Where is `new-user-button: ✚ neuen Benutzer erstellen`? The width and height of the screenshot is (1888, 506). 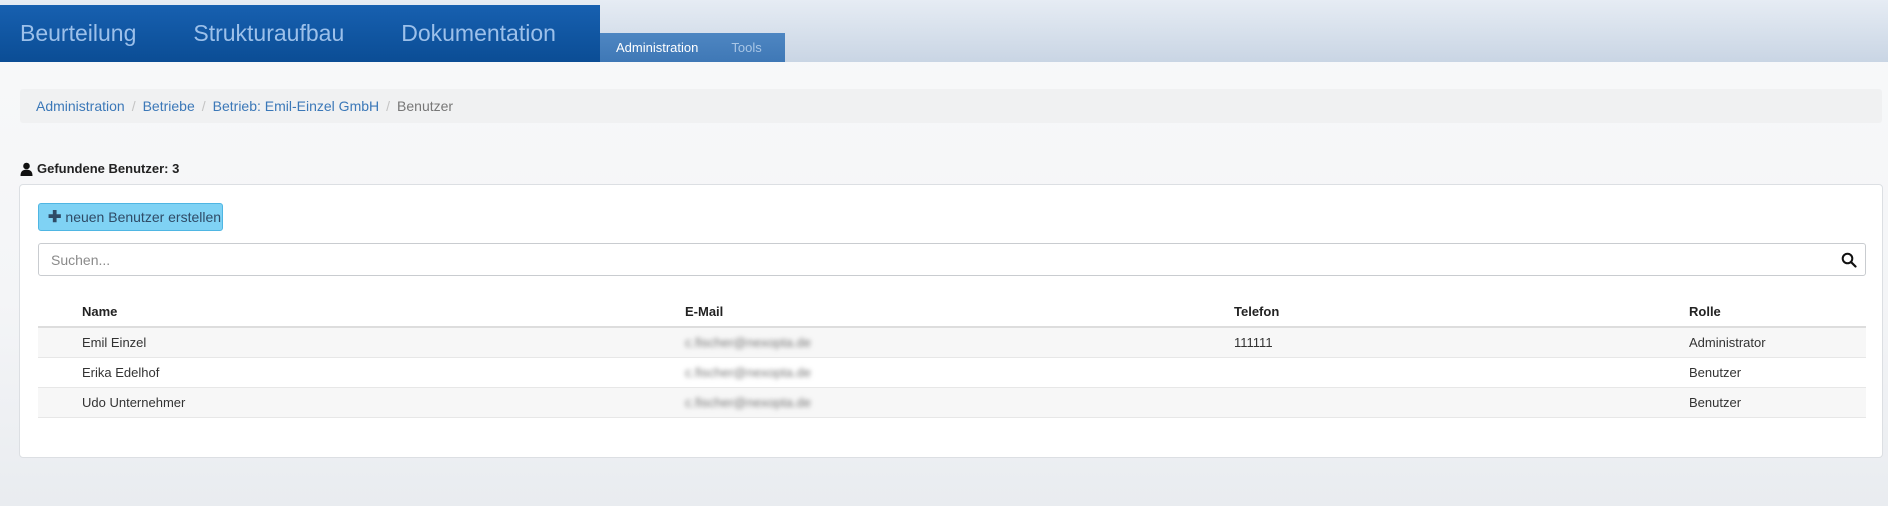
new-user-button: ✚ neuen Benutzer erstellen is located at coordinates (130, 217).